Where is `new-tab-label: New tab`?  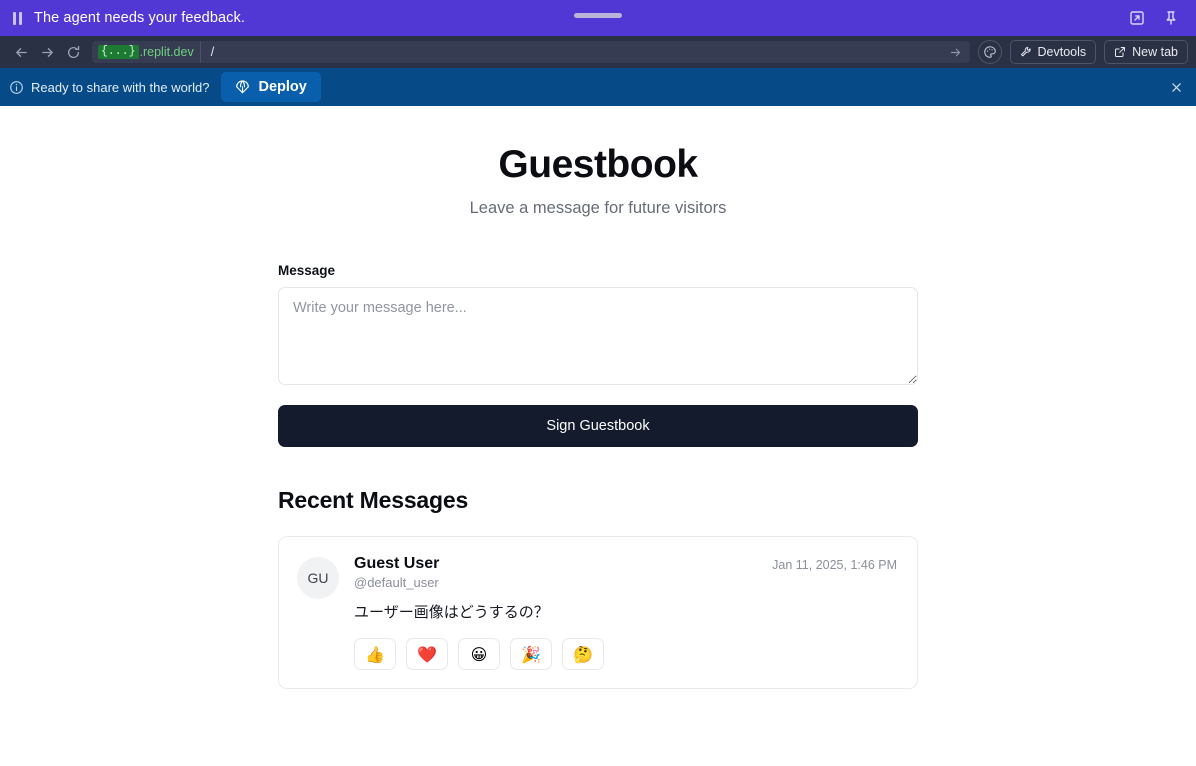
new-tab-label: New tab is located at coordinates (1155, 52).